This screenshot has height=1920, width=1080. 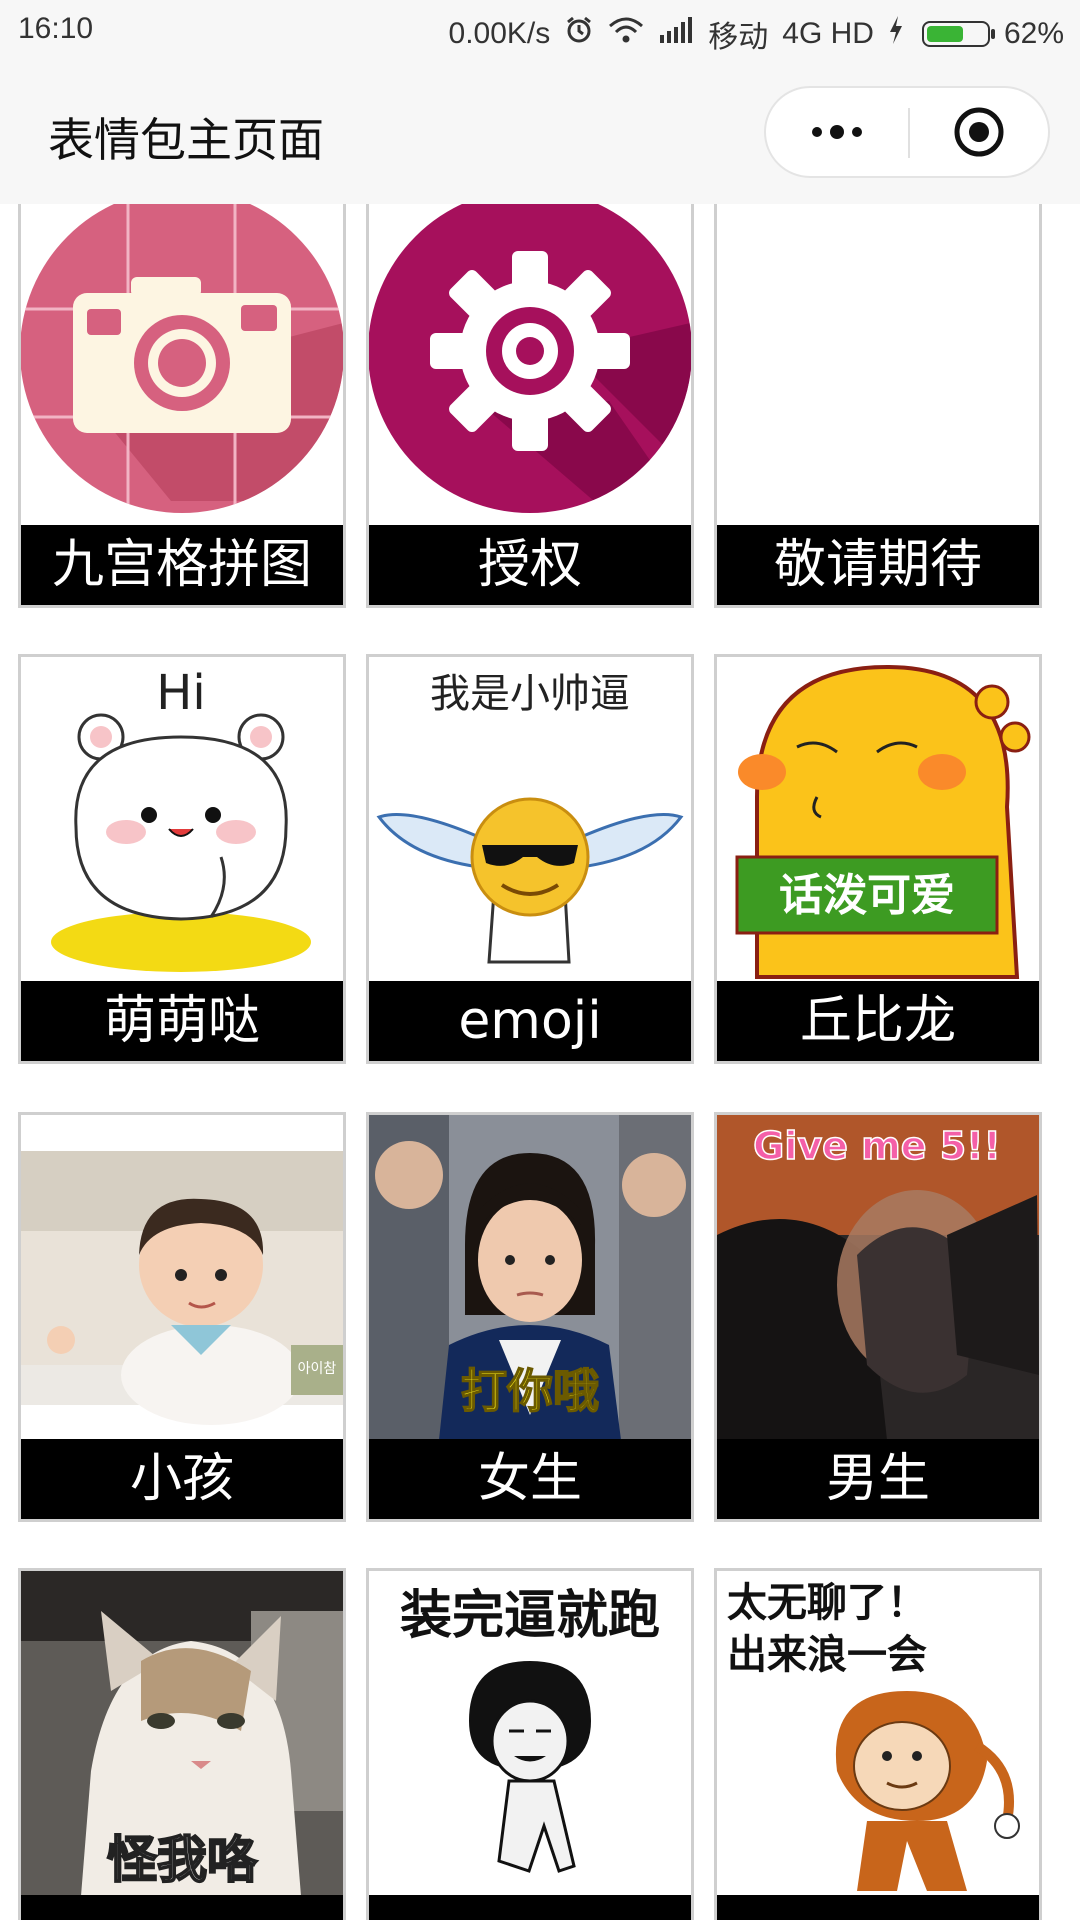 What do you see at coordinates (182, 1479) in the screenshot?
I see `tile-label: 小孩` at bounding box center [182, 1479].